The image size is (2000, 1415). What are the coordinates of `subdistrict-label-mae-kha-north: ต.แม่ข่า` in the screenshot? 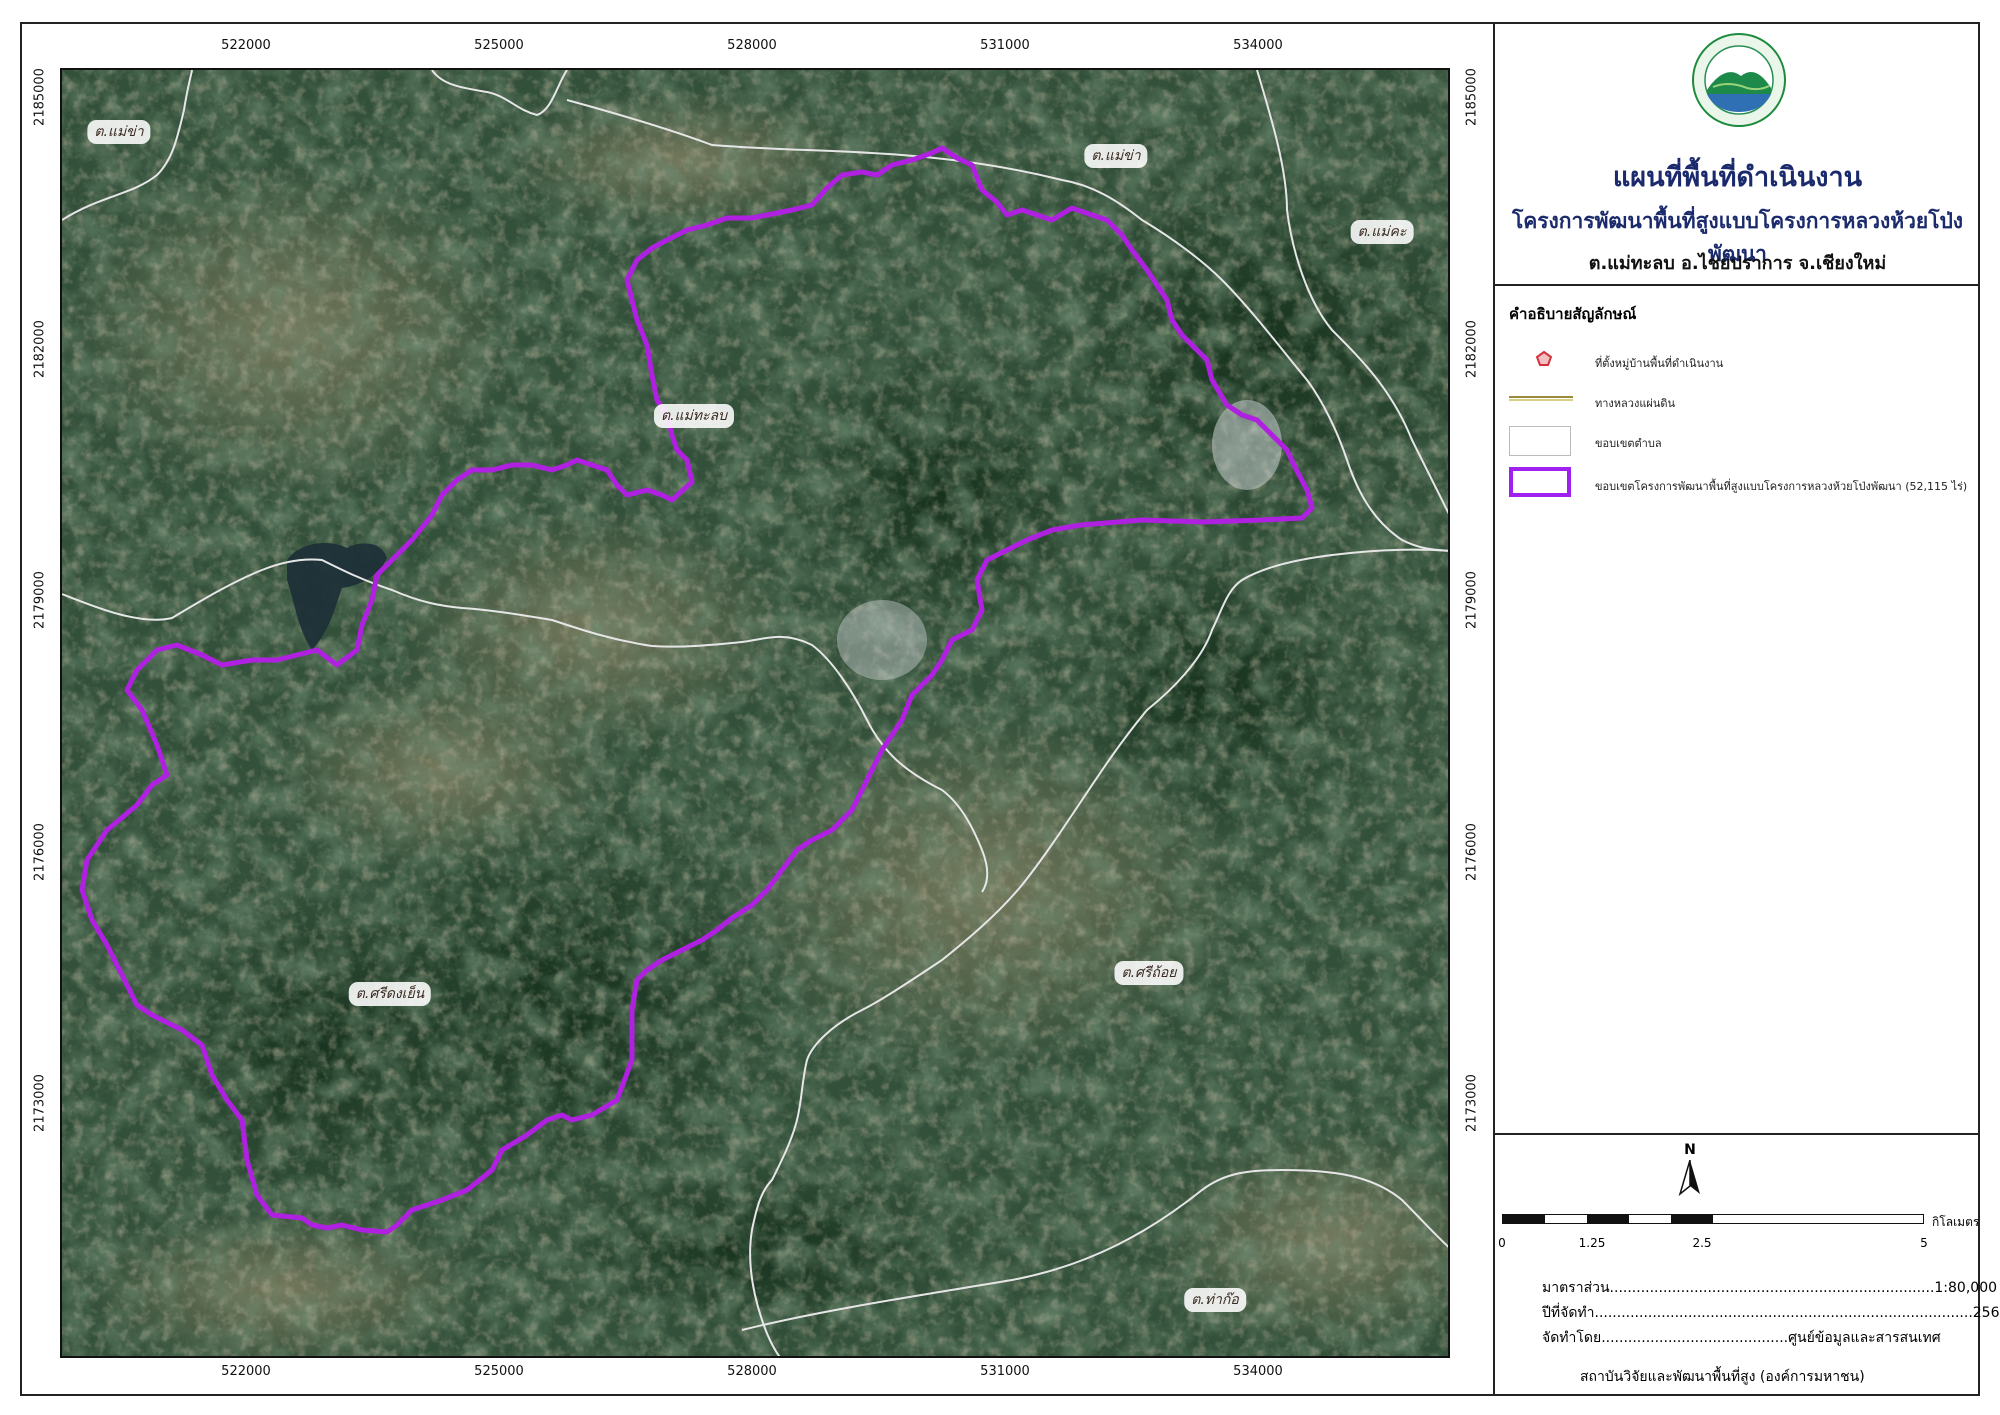 It's located at (1116, 156).